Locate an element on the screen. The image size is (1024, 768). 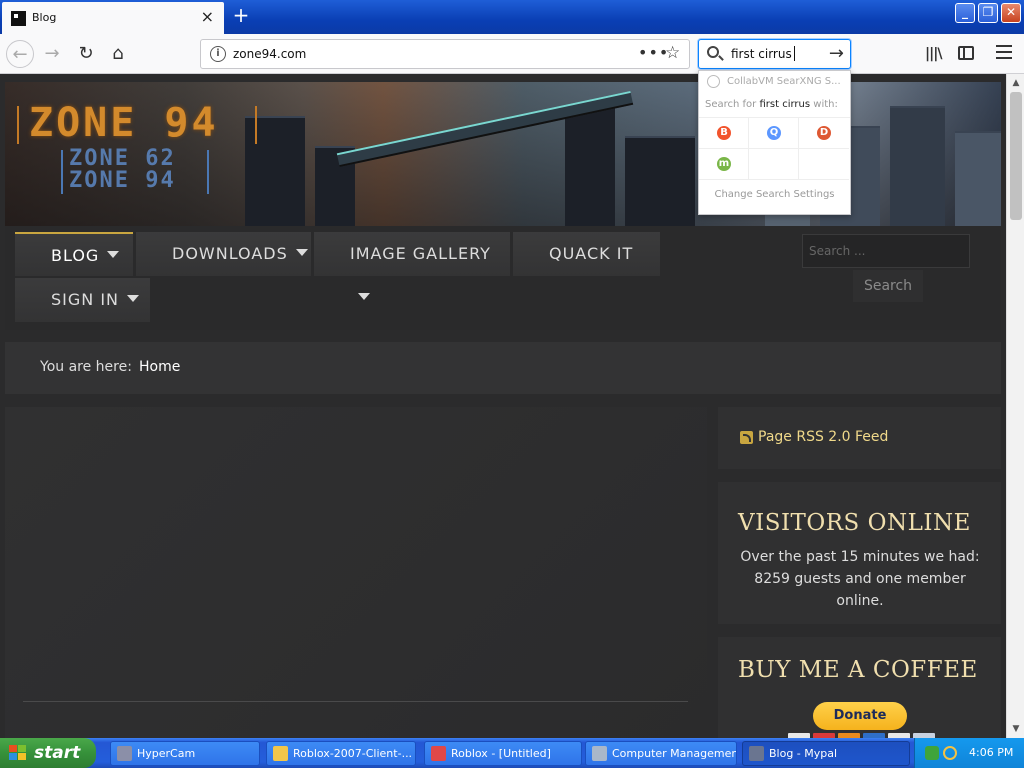
menu-item-sign-in: SIGN IN is located at coordinates (82, 300).